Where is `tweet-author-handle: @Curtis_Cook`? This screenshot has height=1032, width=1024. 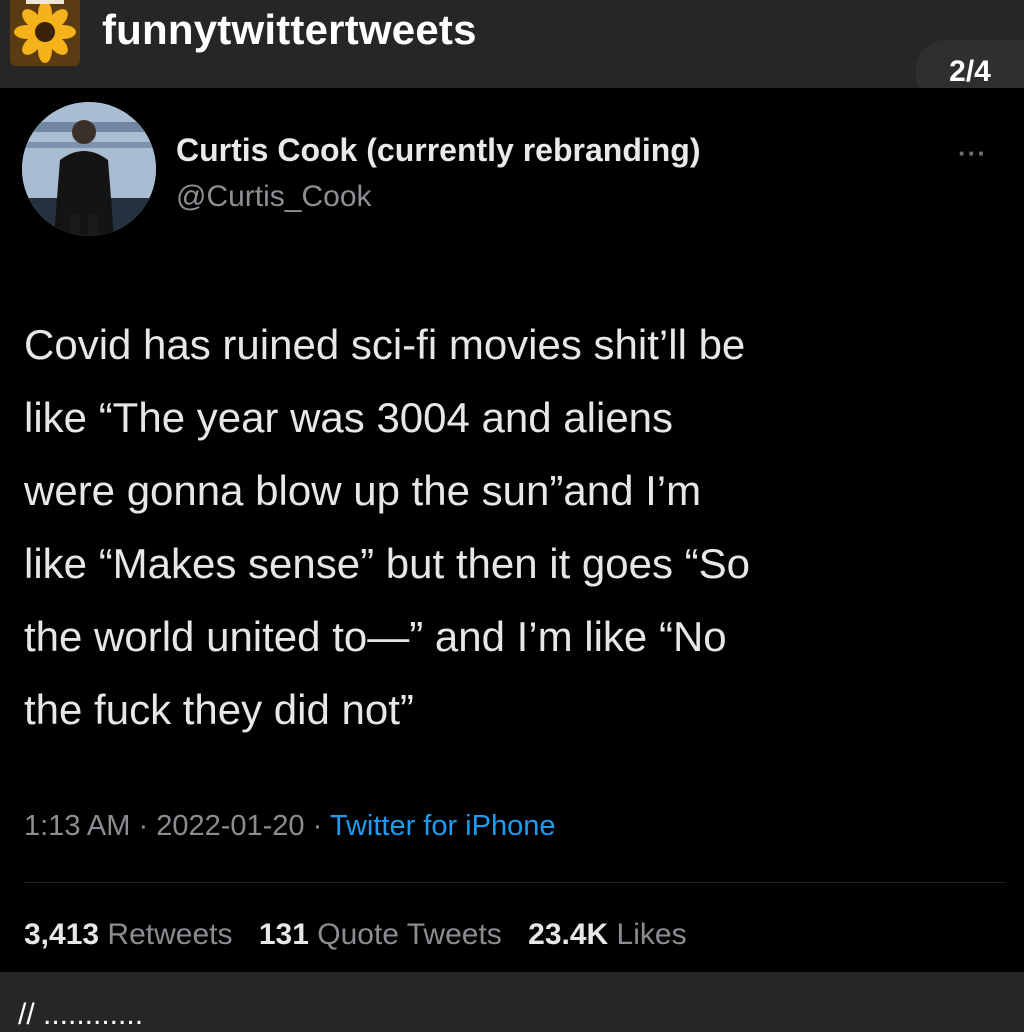
tweet-author-handle: @Curtis_Cook is located at coordinates (274, 197).